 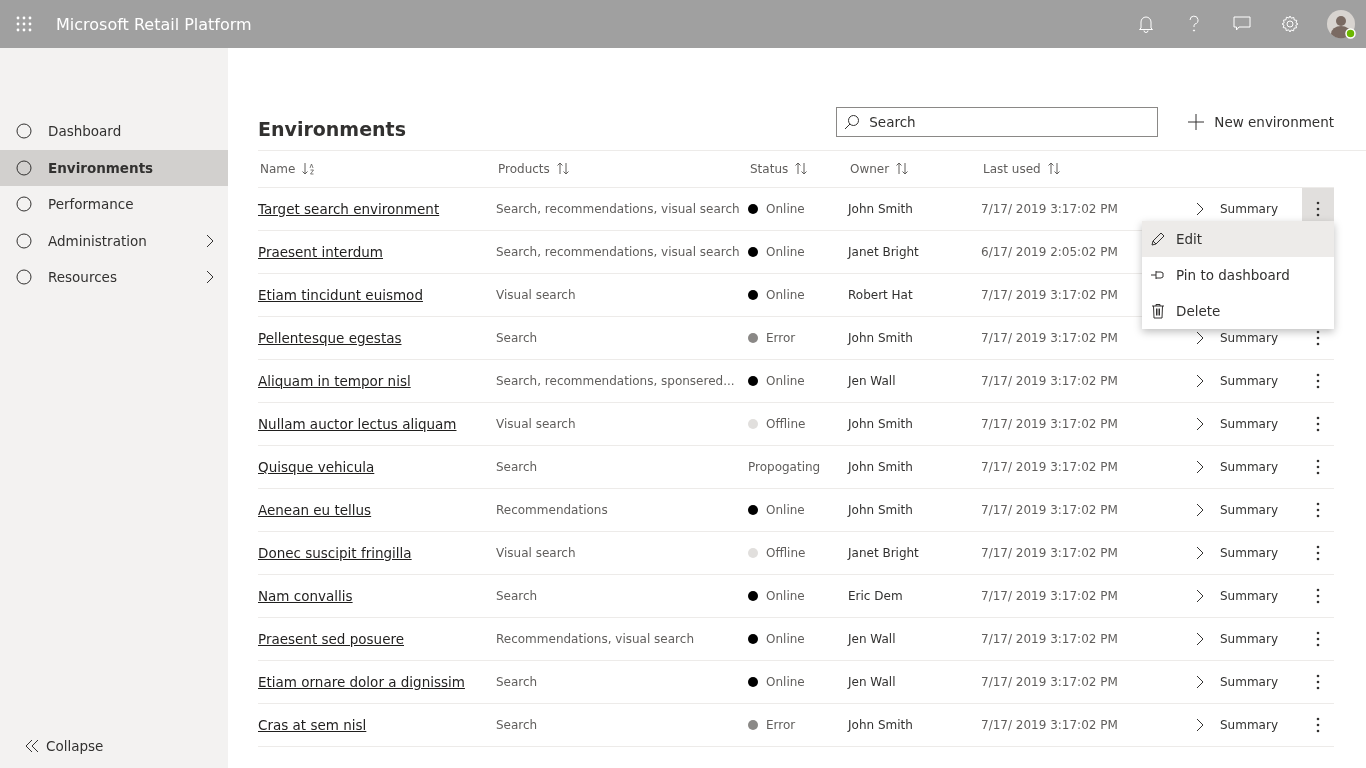 What do you see at coordinates (114, 167) in the screenshot?
I see `nav-item: Environments` at bounding box center [114, 167].